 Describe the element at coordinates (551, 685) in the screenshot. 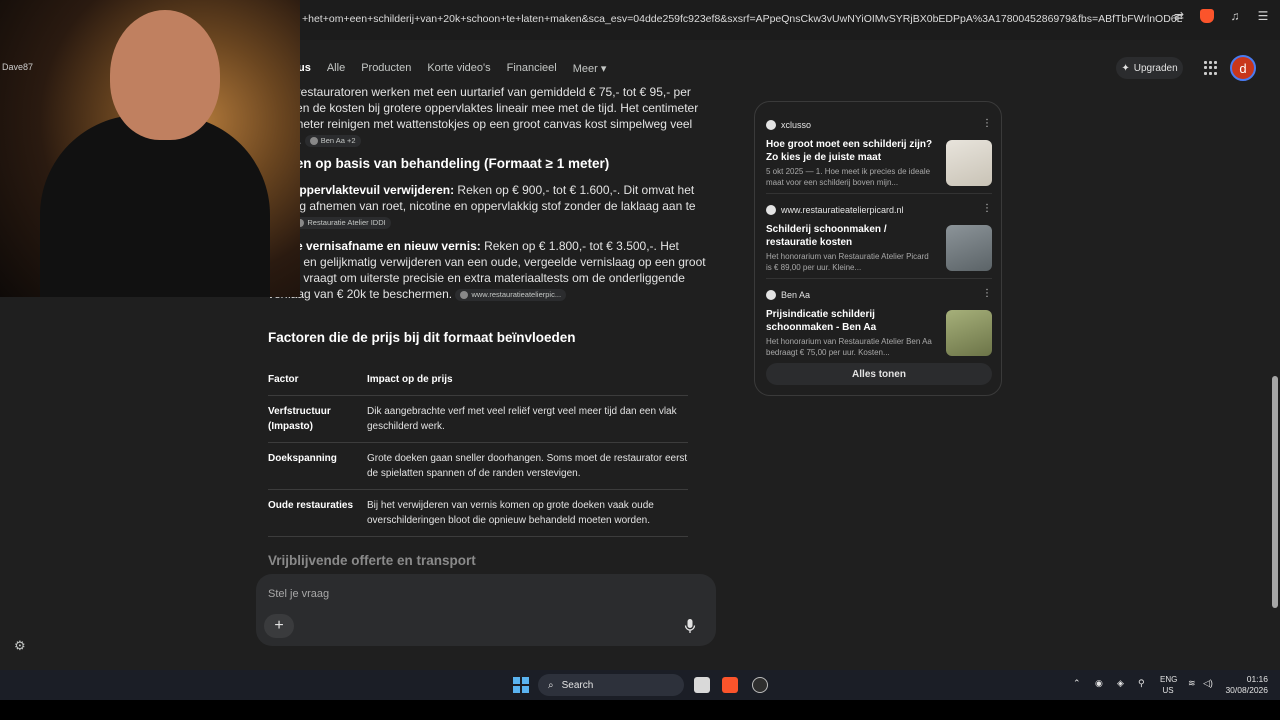

I see `search-icon: ⌕` at that location.